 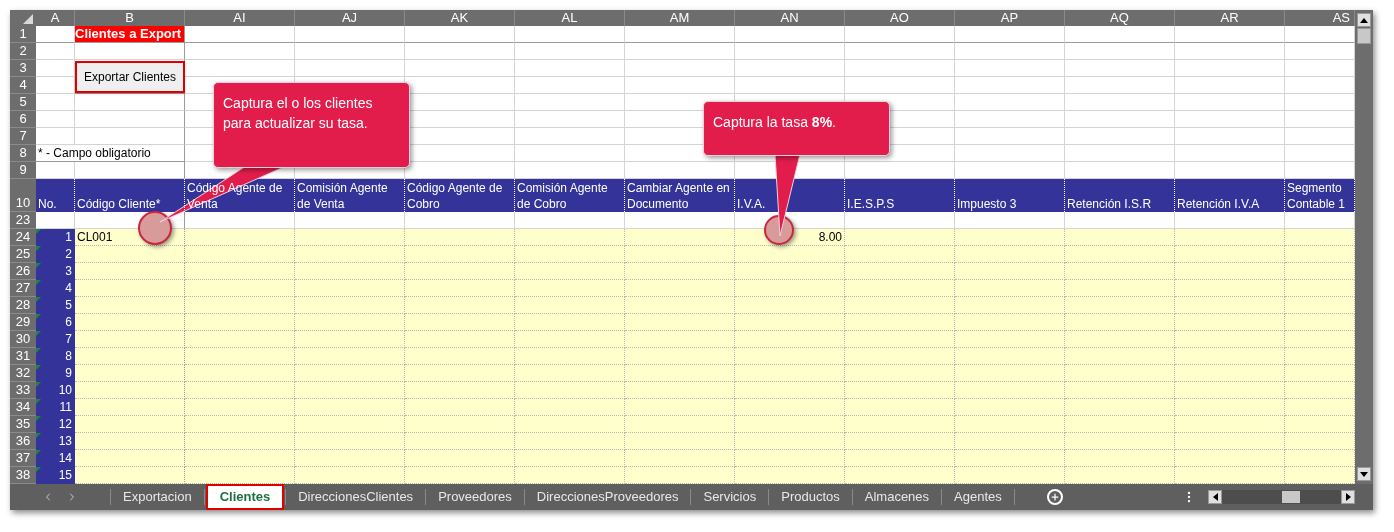 What do you see at coordinates (55, 424) in the screenshot?
I see `sheet-cell: 12` at bounding box center [55, 424].